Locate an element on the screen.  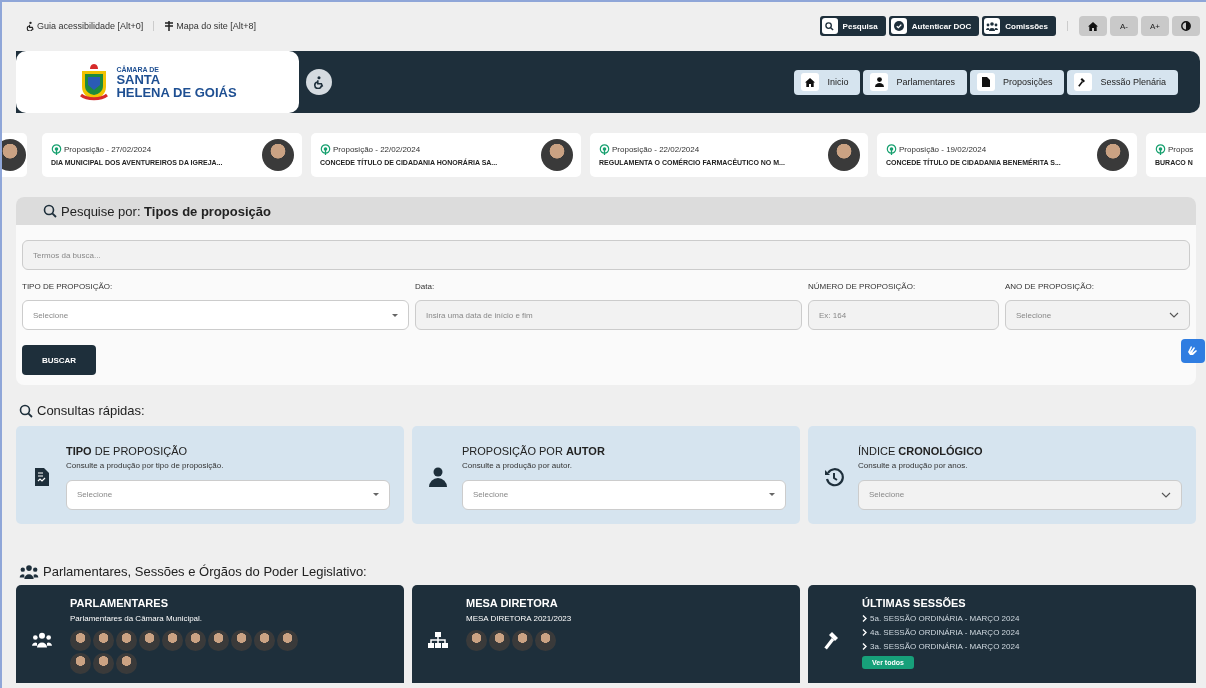
card-description: Consulte a produção por autor. is located at coordinates (517, 465).